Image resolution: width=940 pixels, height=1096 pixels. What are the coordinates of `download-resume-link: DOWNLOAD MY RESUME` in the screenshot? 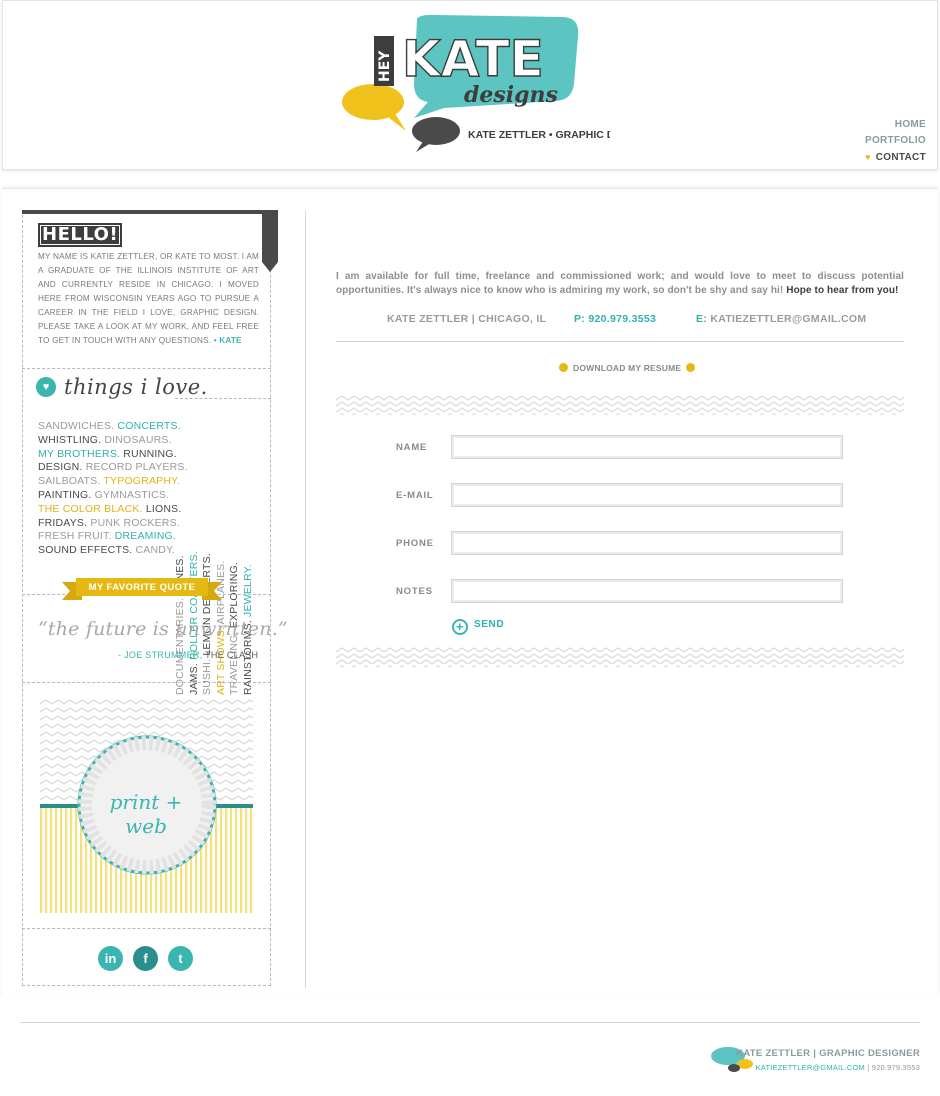 It's located at (627, 368).